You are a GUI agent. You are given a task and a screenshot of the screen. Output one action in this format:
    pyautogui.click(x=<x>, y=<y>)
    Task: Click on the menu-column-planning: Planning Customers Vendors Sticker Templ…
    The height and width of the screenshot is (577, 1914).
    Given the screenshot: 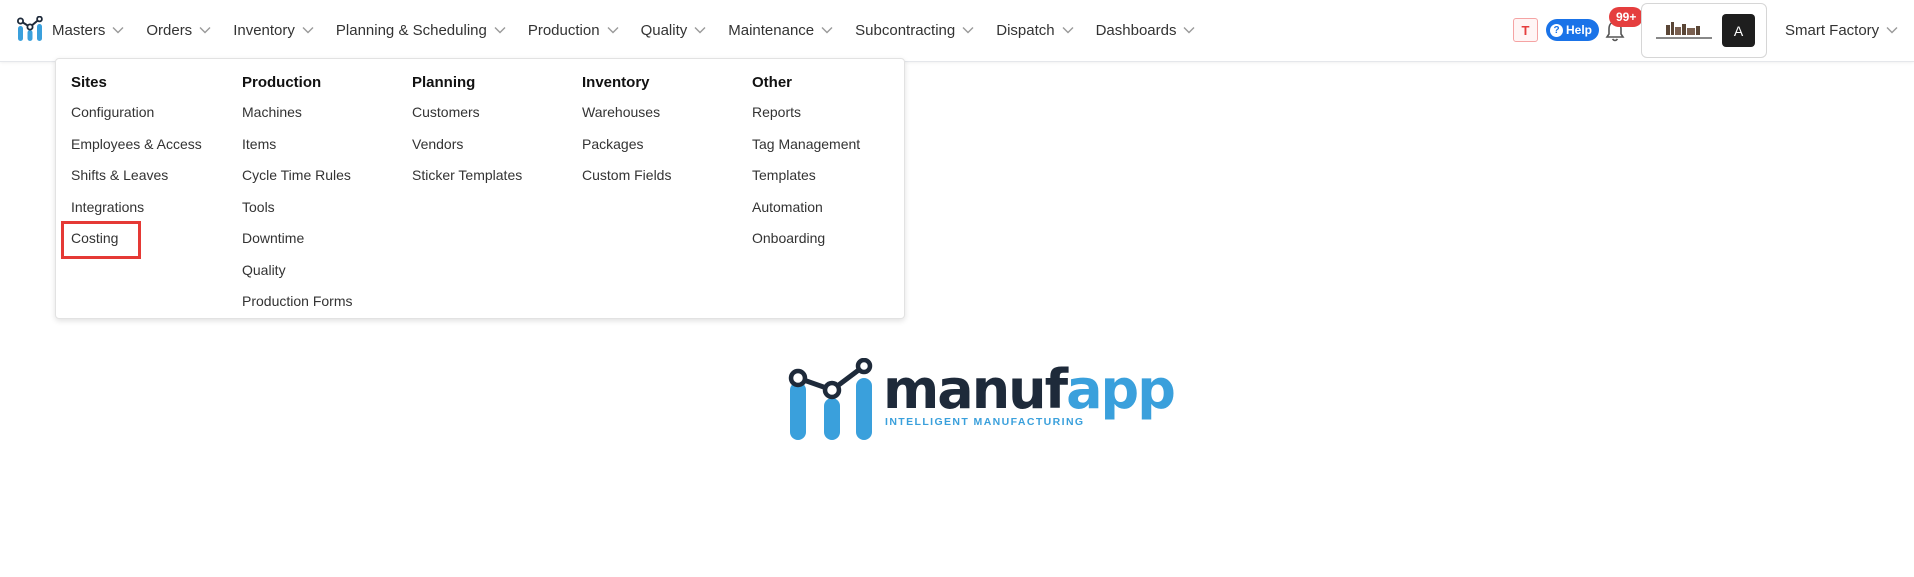 What is the action you would take?
    pyautogui.click(x=467, y=130)
    